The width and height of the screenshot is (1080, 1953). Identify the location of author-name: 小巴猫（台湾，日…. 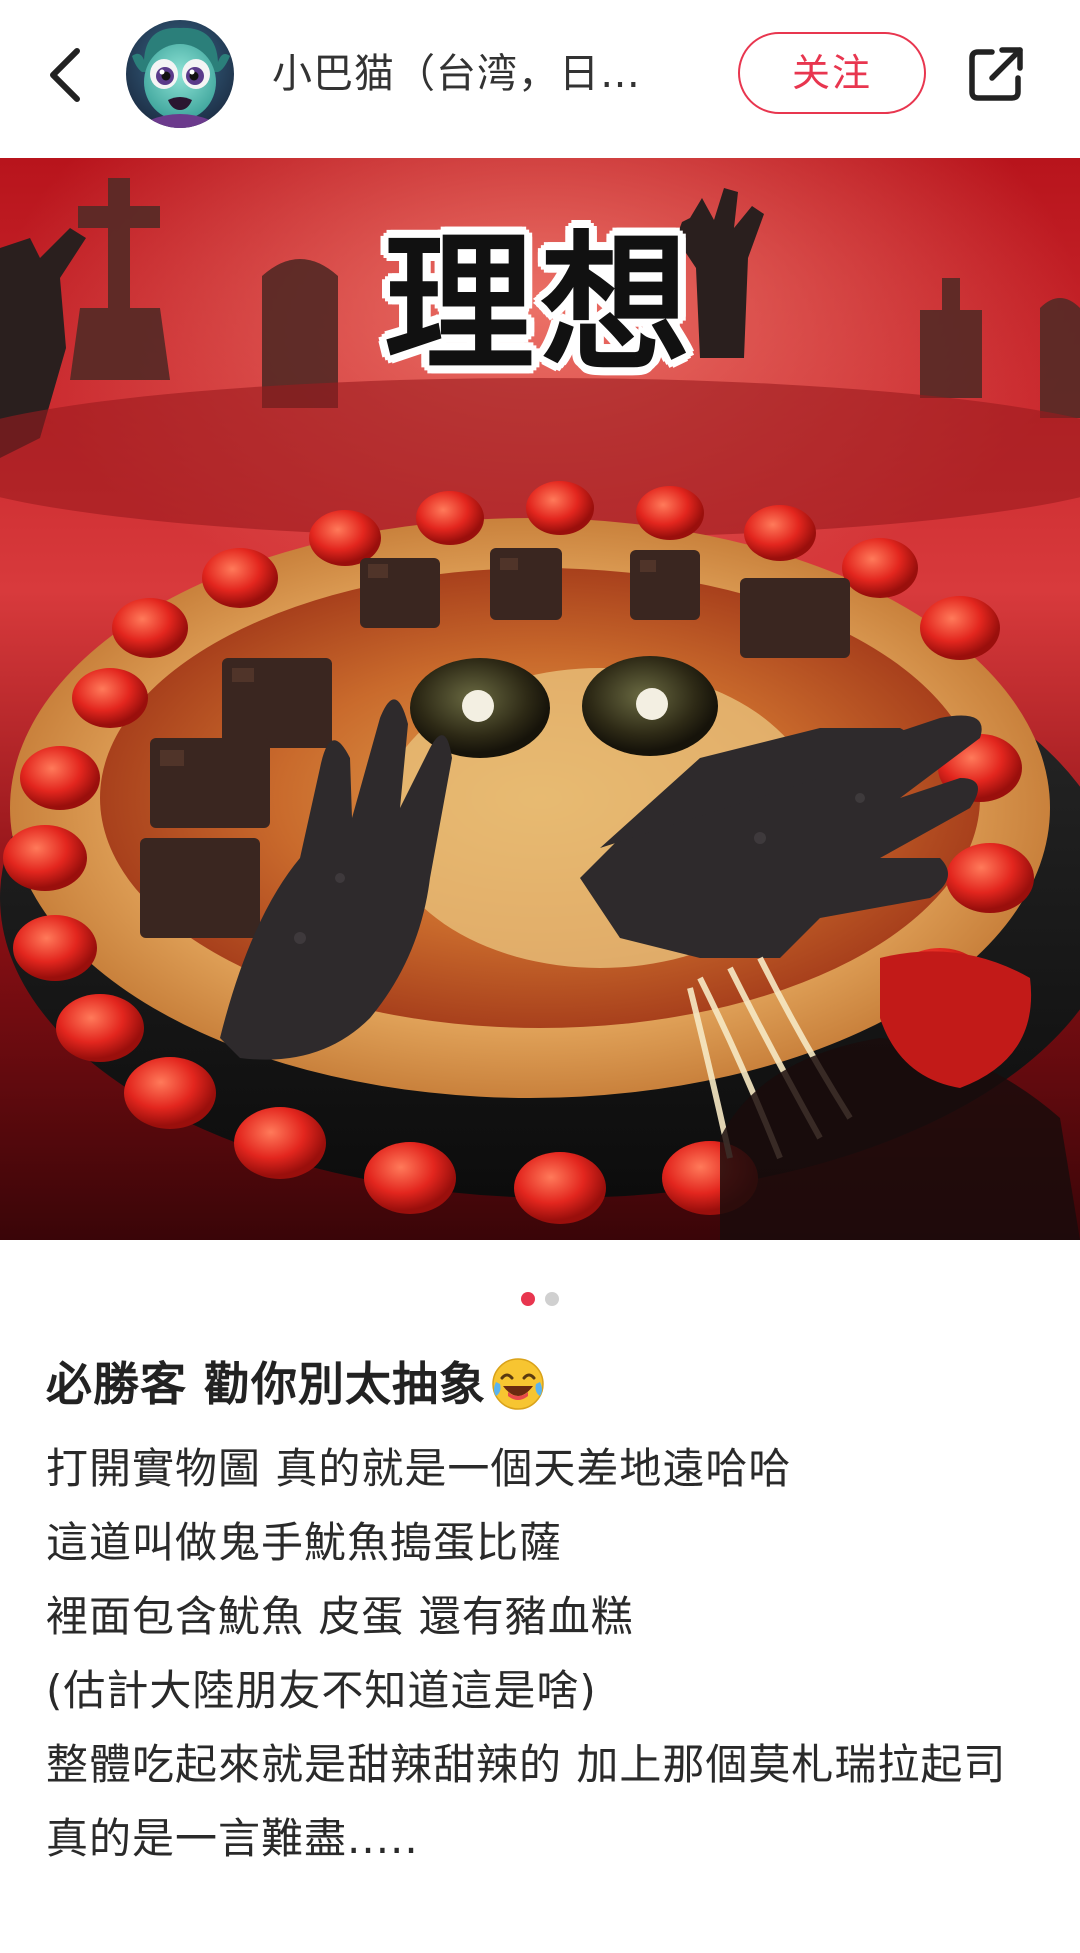
(477, 74).